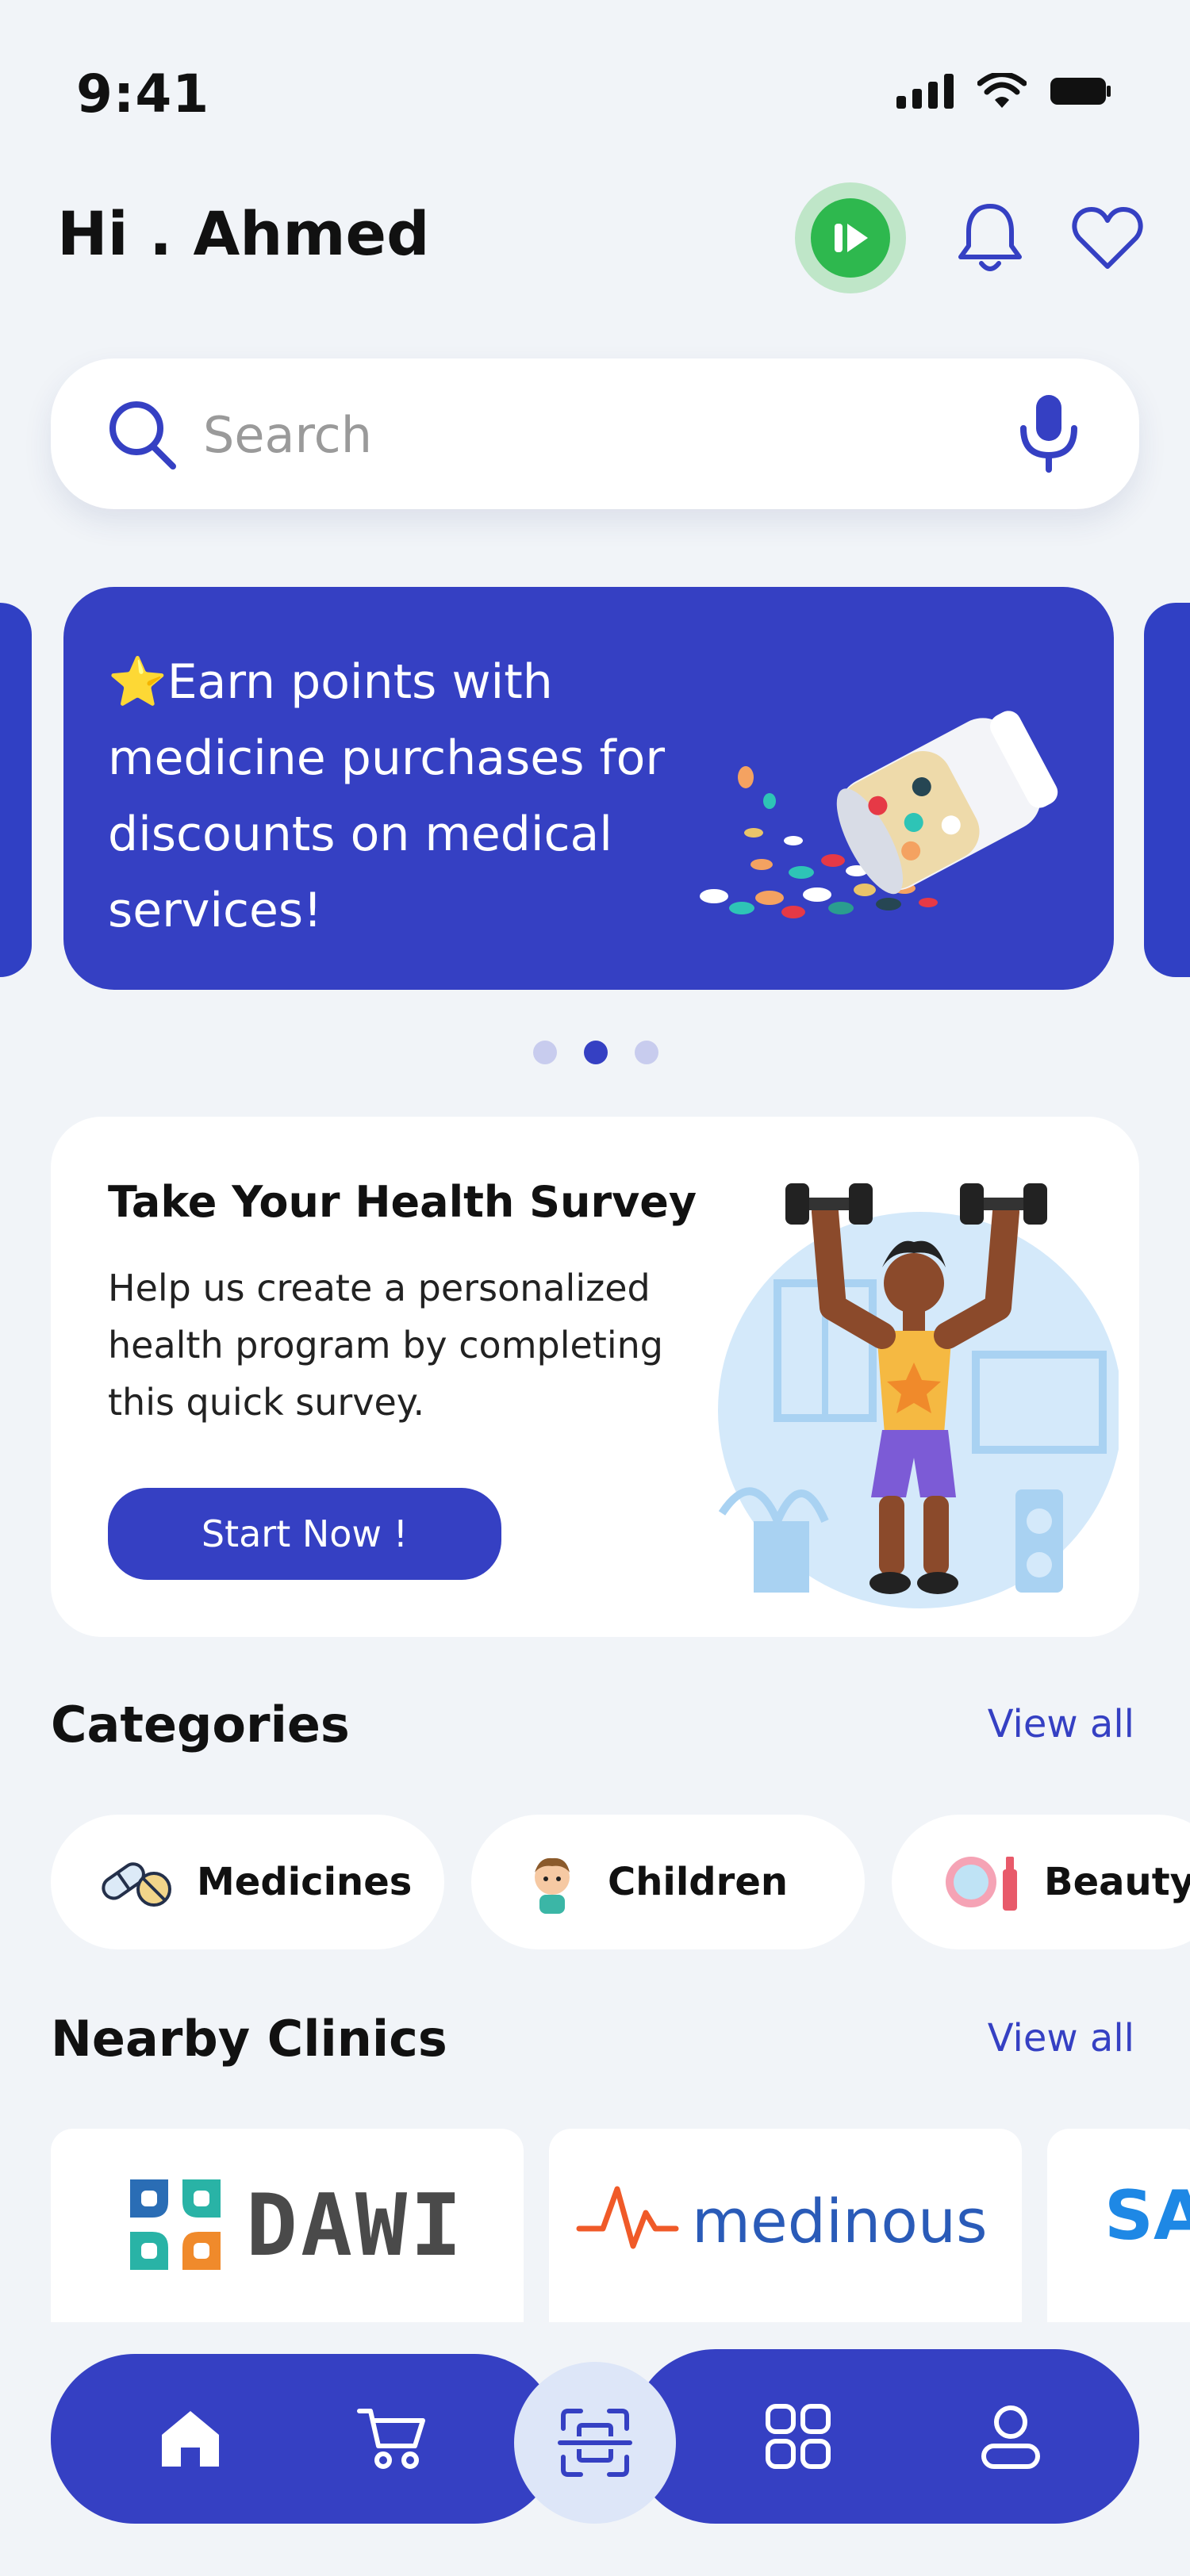 Image resolution: width=1190 pixels, height=2576 pixels. Describe the element at coordinates (200, 1725) in the screenshot. I see `categories-title: Categories` at that location.